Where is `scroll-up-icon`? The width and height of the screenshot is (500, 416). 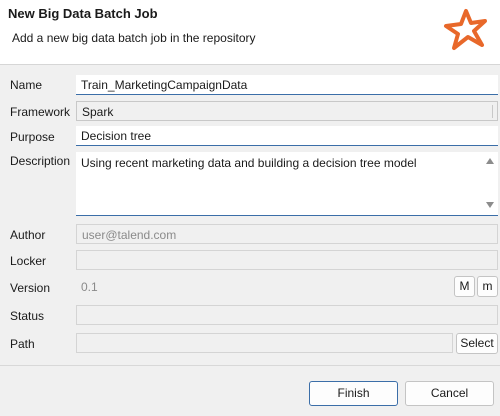 scroll-up-icon is located at coordinates (490, 161).